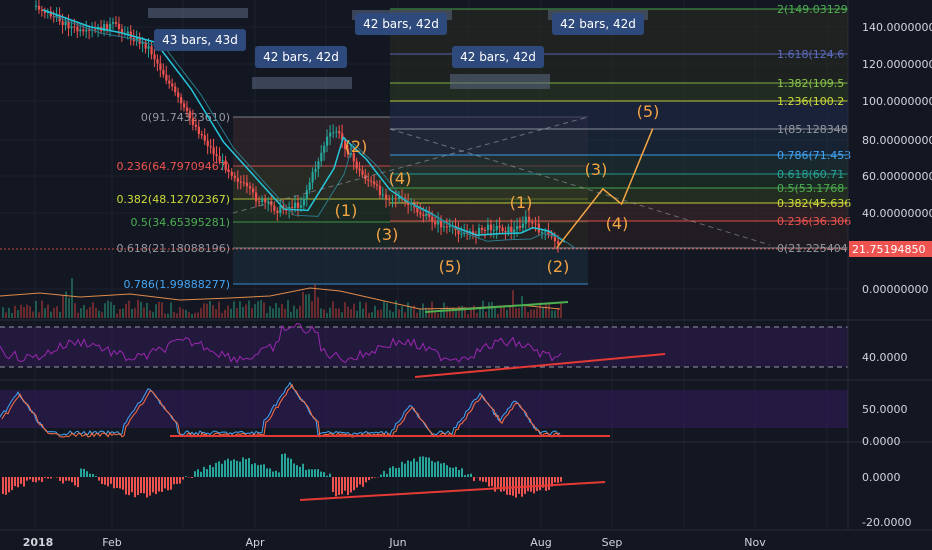 The height and width of the screenshot is (550, 932). Describe the element at coordinates (814, 203) in the screenshot. I see `right-fib-label: 0.382(45.636` at that location.